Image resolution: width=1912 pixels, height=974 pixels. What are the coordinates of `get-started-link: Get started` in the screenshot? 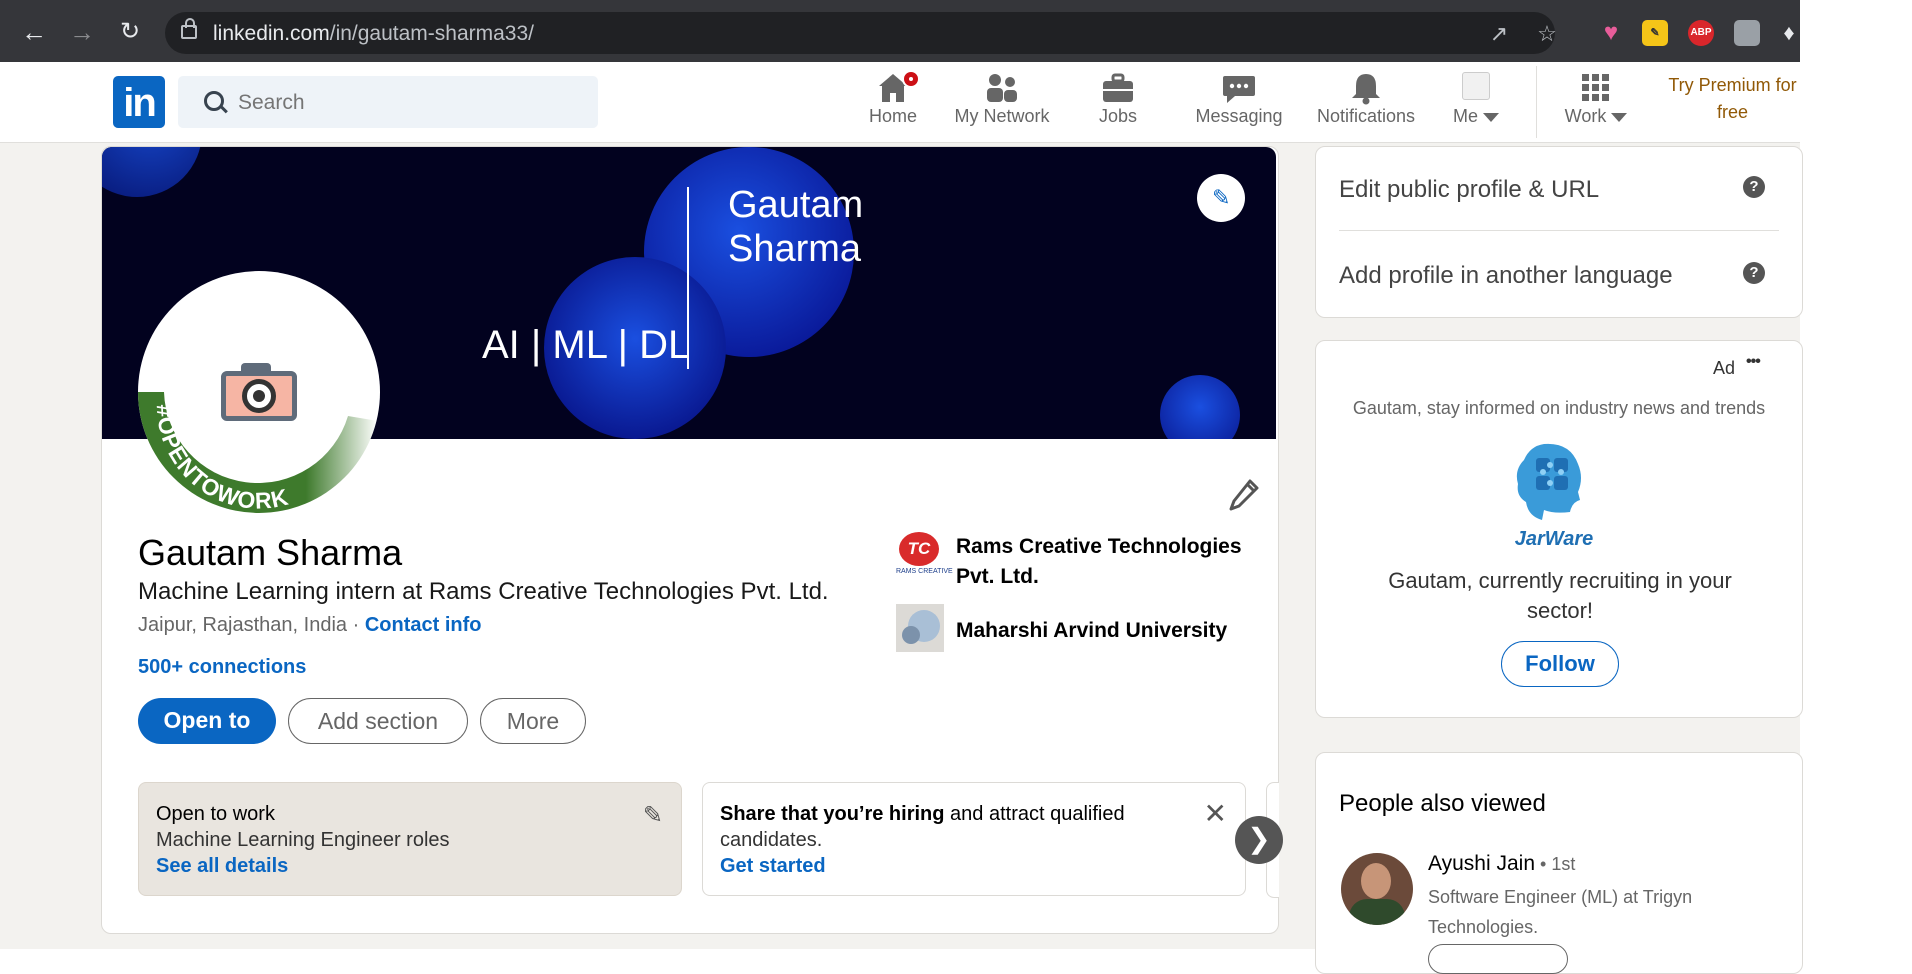 It's located at (773, 866).